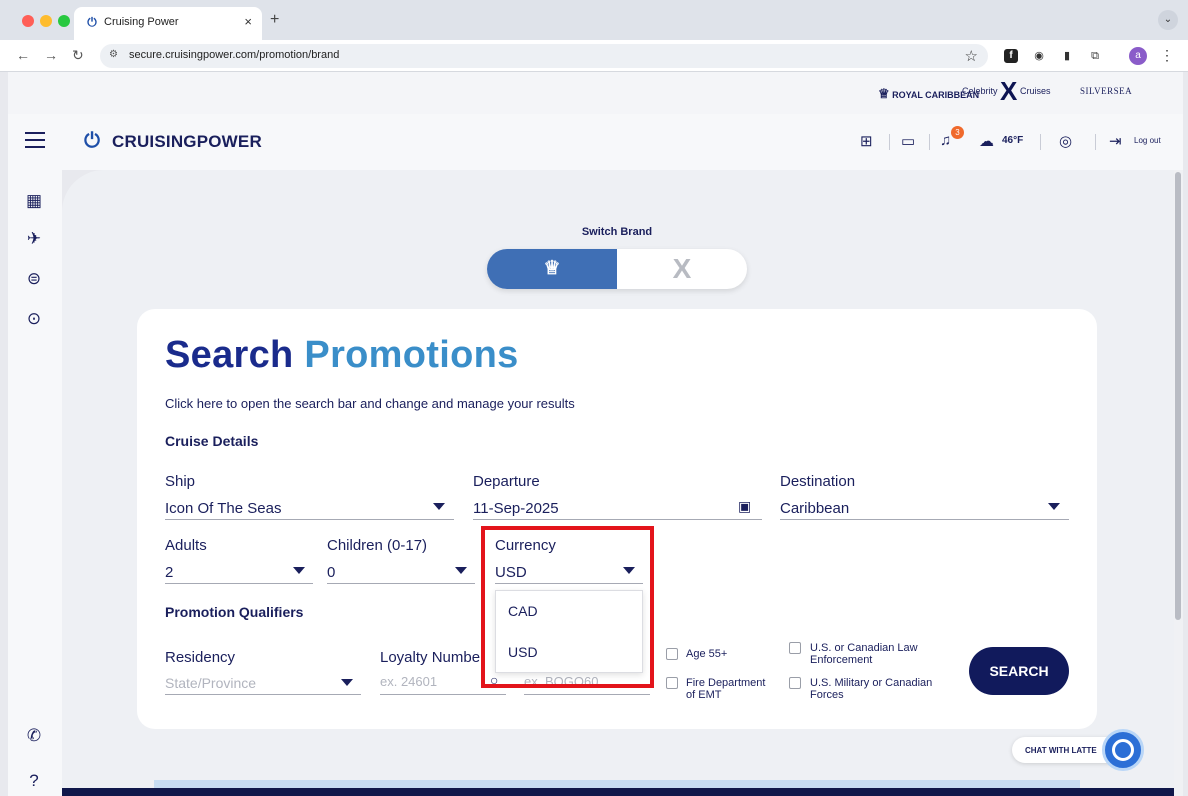  Describe the element at coordinates (1013, 140) in the screenshot. I see `weather-temp: 46°F` at that location.